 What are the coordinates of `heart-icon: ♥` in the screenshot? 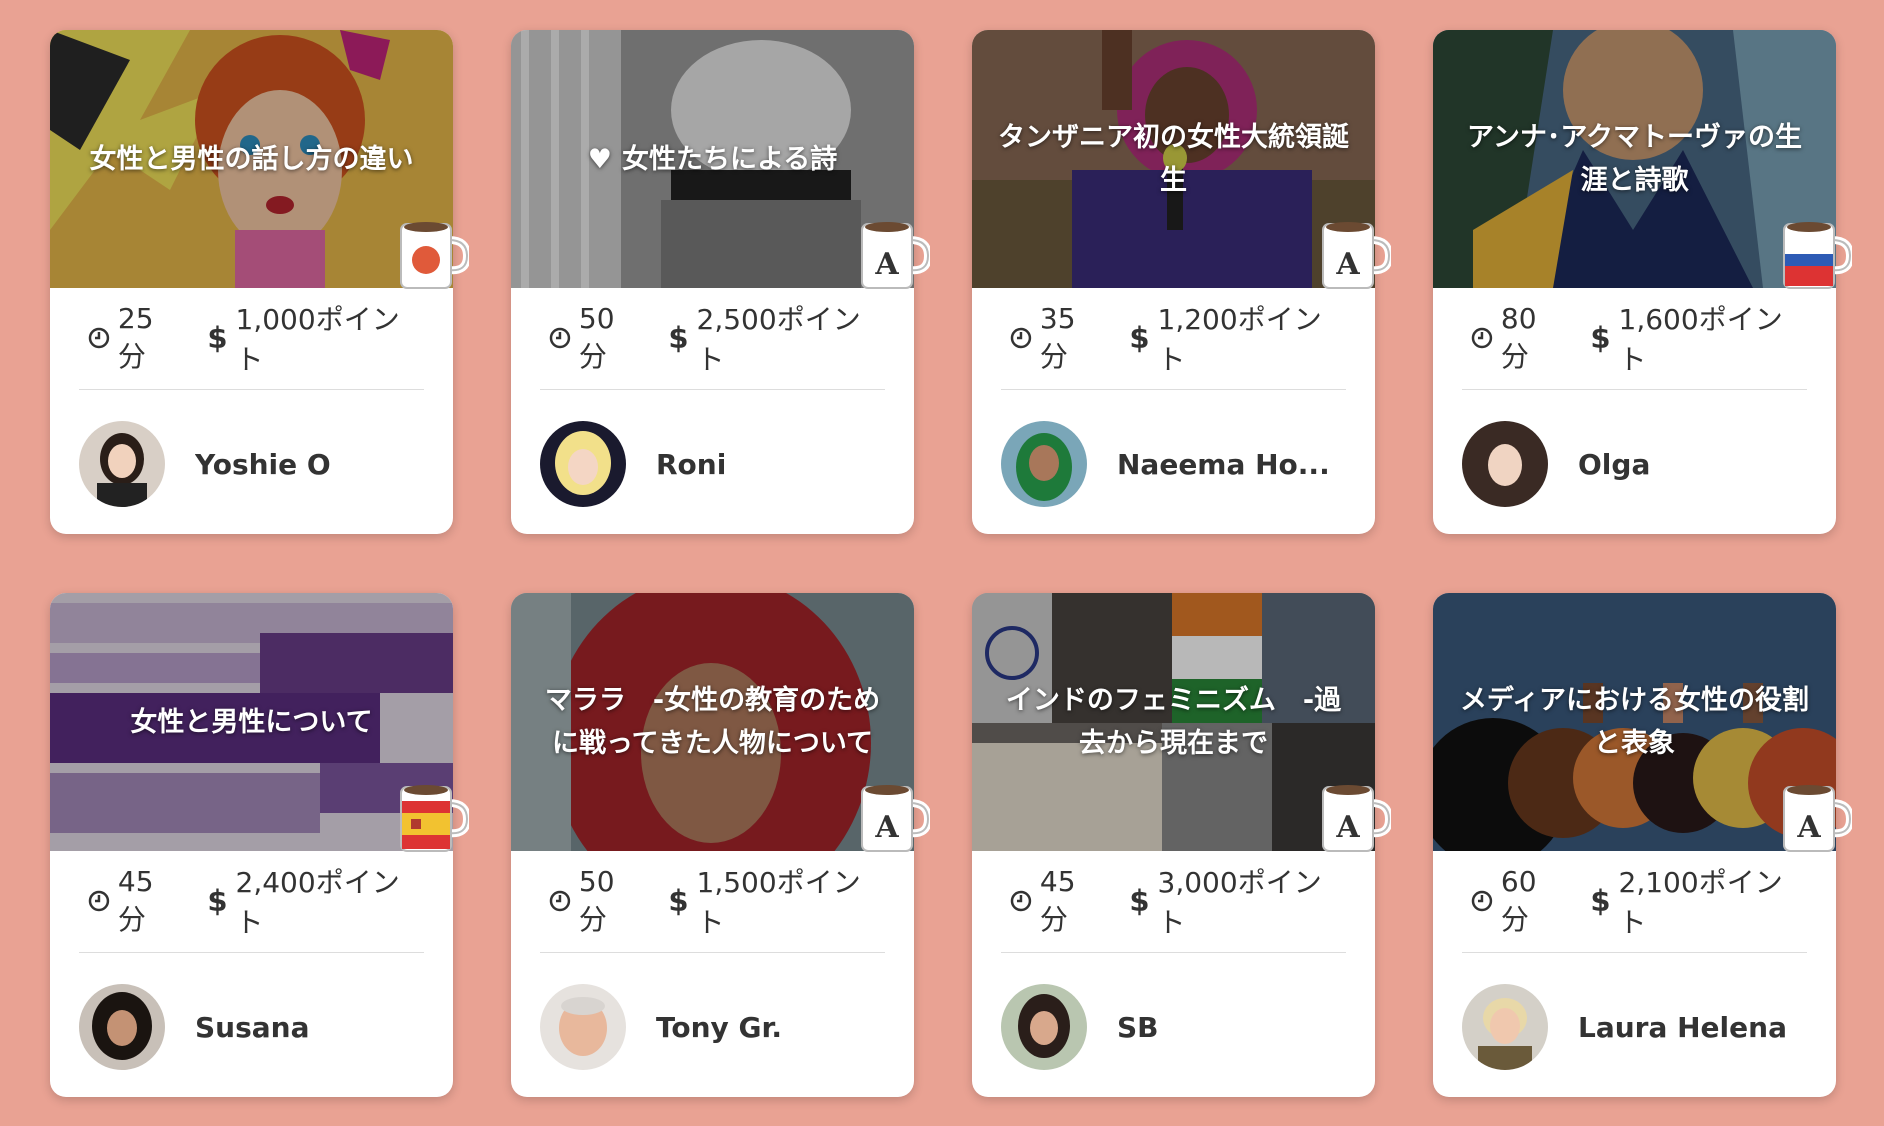 It's located at (599, 159).